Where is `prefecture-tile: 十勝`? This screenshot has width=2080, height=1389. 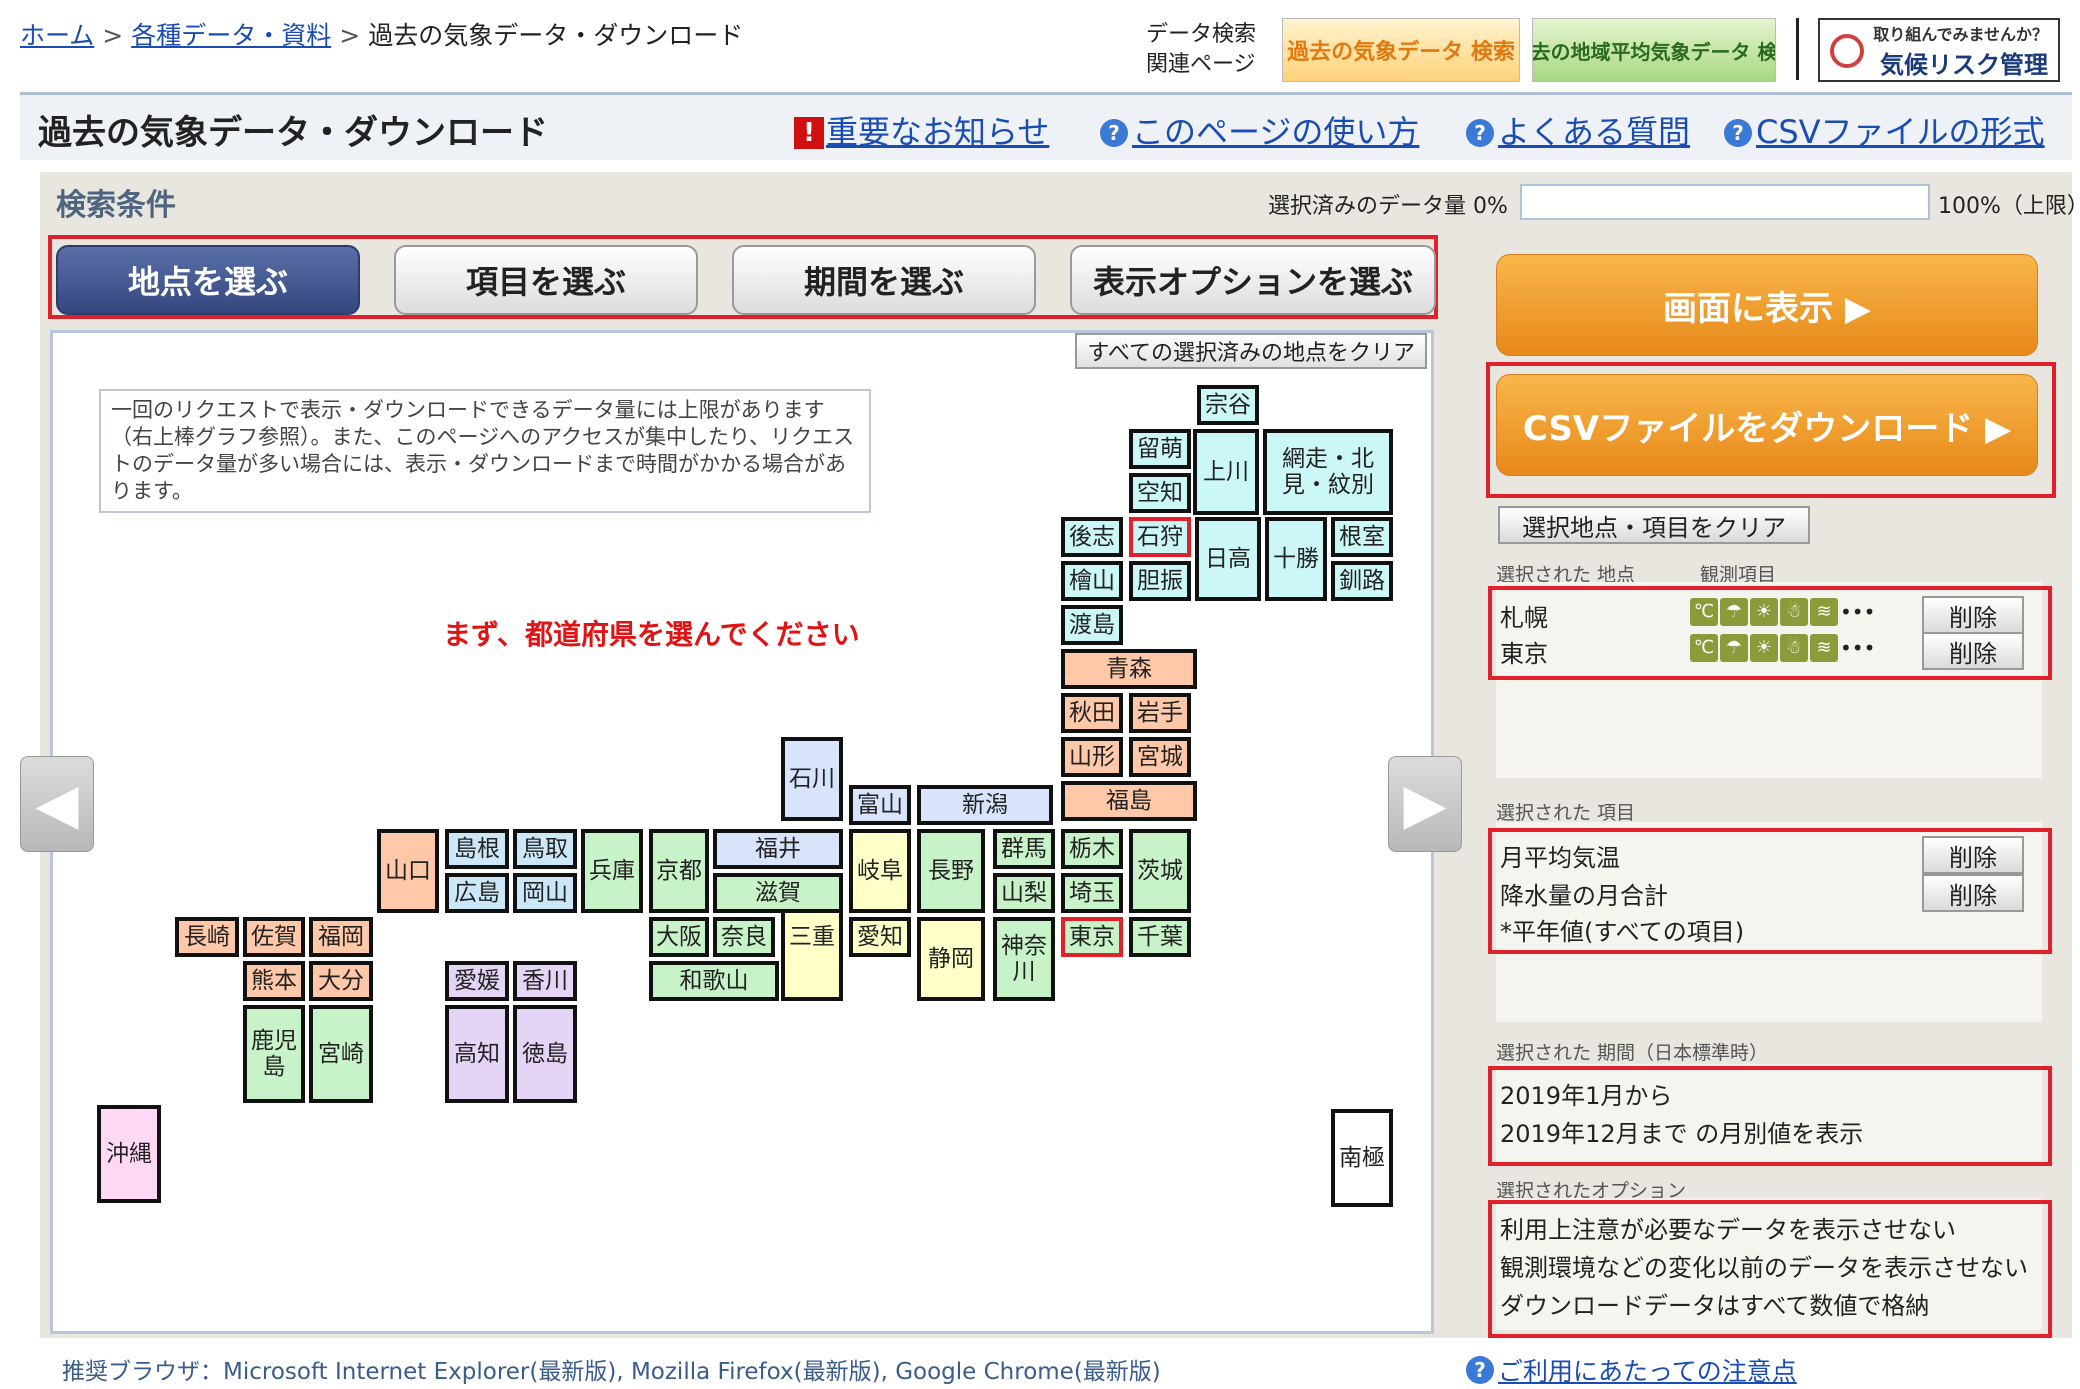 prefecture-tile: 十勝 is located at coordinates (1296, 559).